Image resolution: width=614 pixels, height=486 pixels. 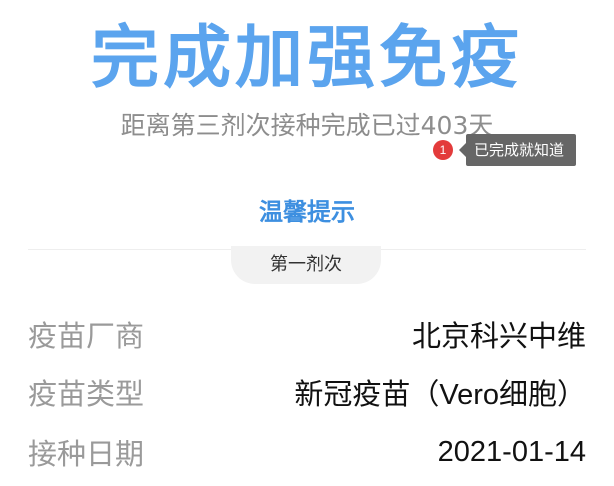 I want to click on row-label: 接种日期, so click(x=86, y=454).